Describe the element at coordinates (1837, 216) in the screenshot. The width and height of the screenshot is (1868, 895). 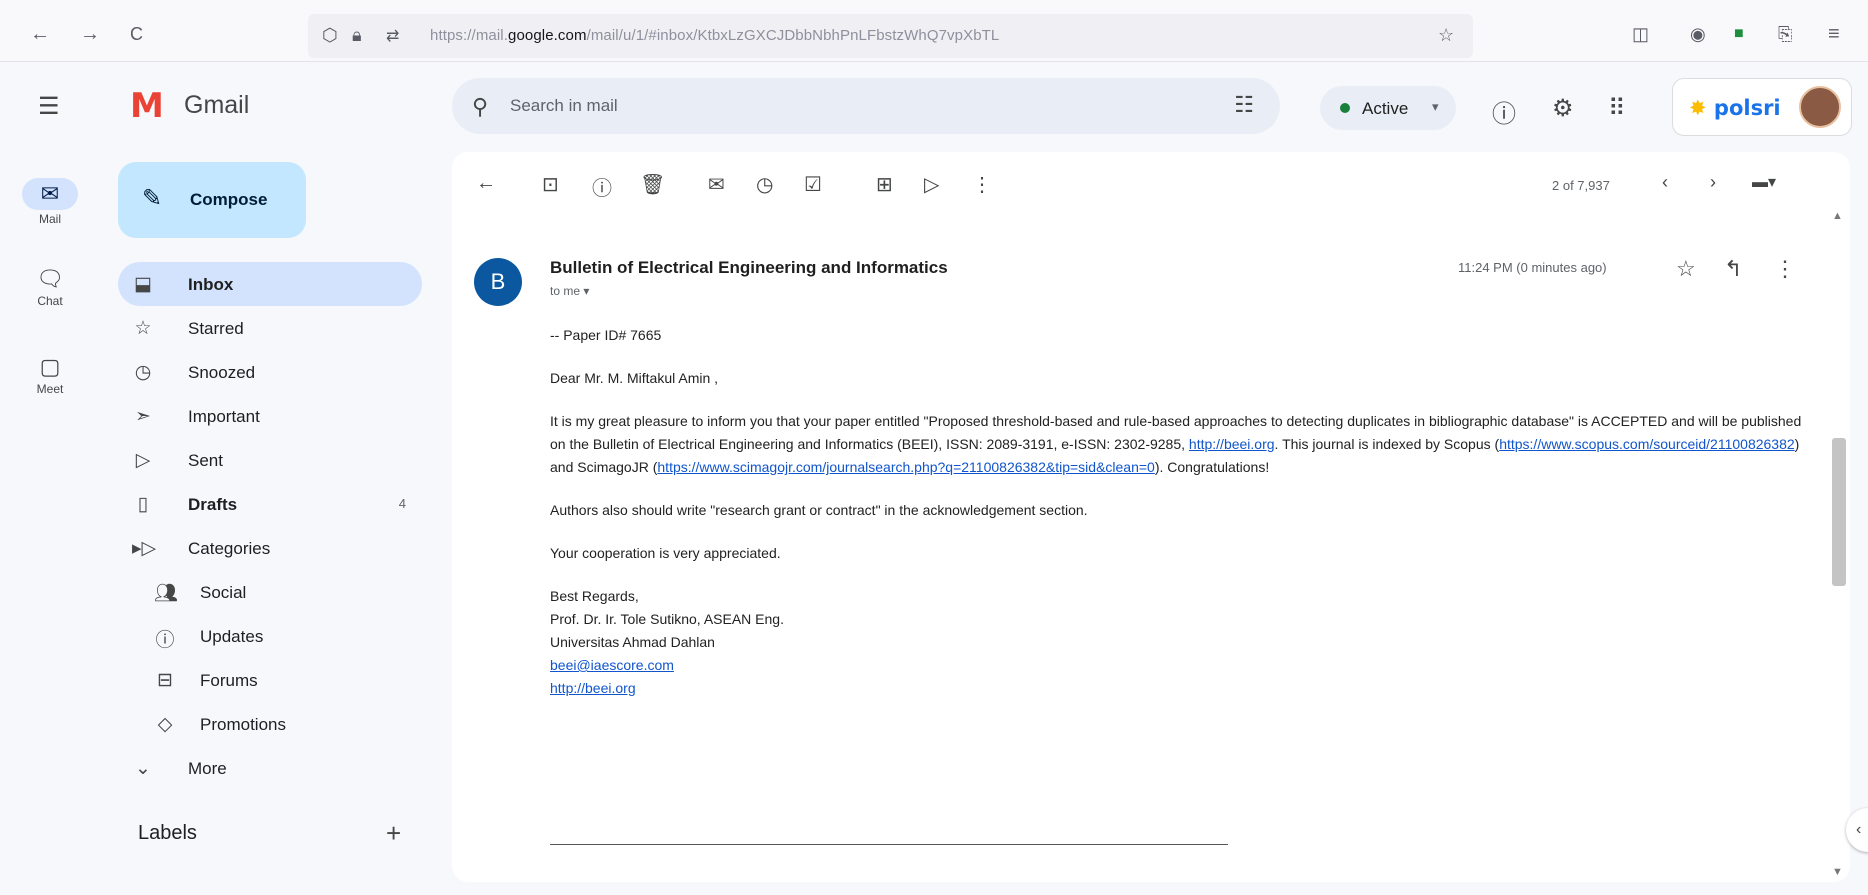
I see `scroll-up-icon: ▲` at that location.